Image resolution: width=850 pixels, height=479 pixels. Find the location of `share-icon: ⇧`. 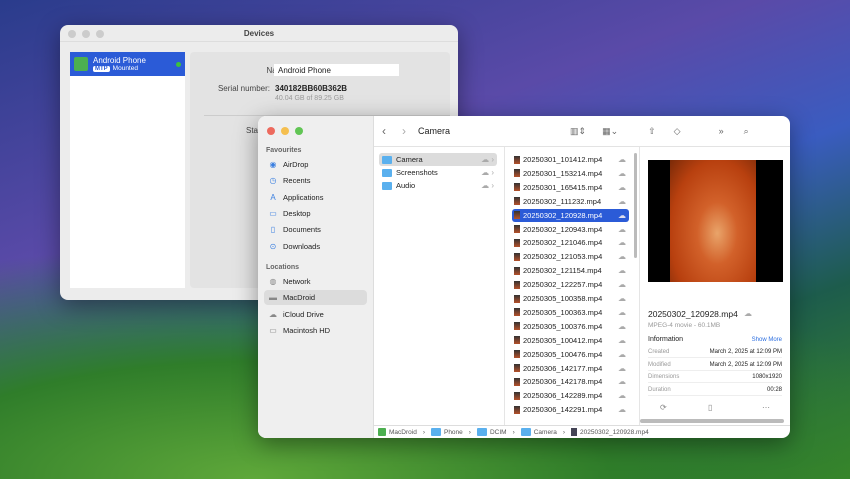

share-icon: ⇧ is located at coordinates (652, 131).